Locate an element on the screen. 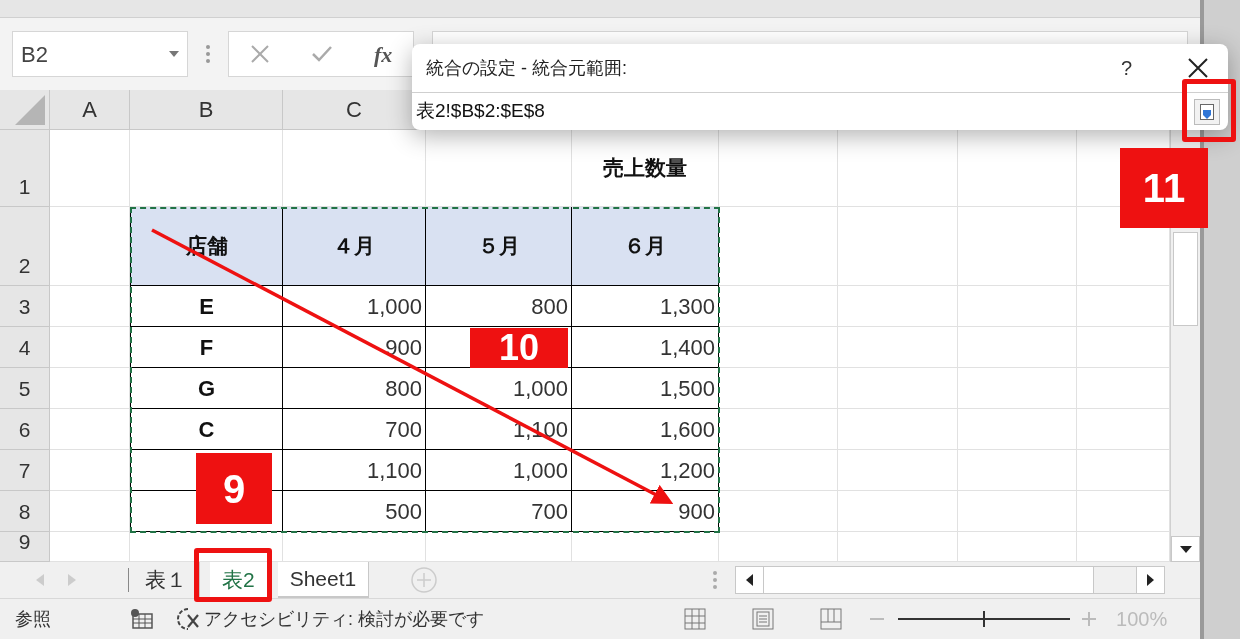 This screenshot has height=639, width=1240. step-number-label: 9 is located at coordinates (234, 488).